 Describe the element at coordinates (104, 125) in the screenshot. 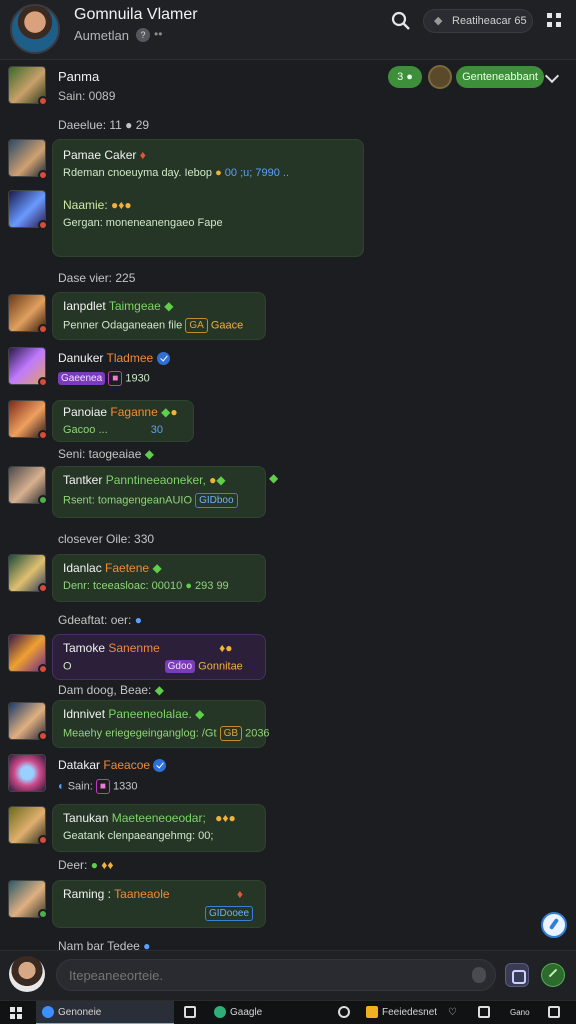

I see `date-divider: Daeelue: 11 ● 29` at that location.